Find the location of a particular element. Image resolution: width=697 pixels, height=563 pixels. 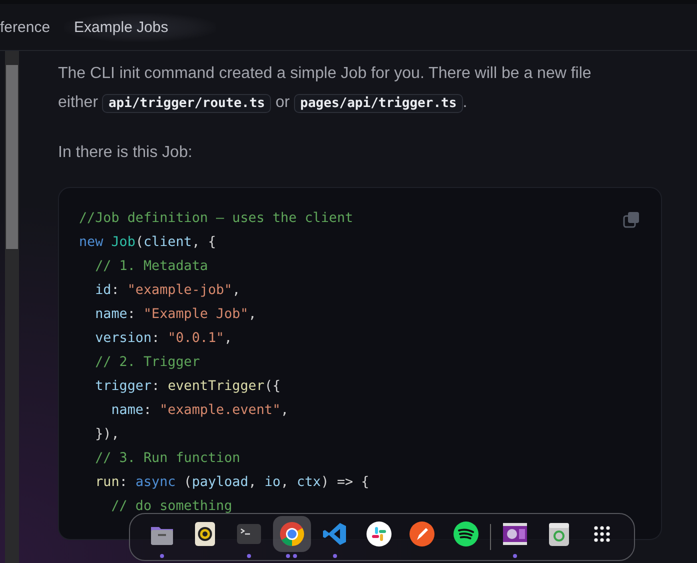

code-line: name: "Example Job", is located at coordinates (175, 315).